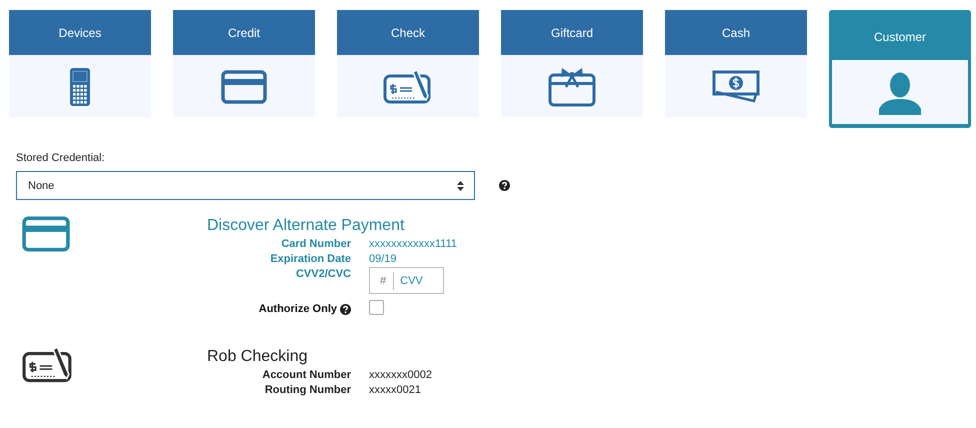 Image resolution: width=976 pixels, height=428 pixels. What do you see at coordinates (61, 158) in the screenshot?
I see `field-label: Stored Credential:` at bounding box center [61, 158].